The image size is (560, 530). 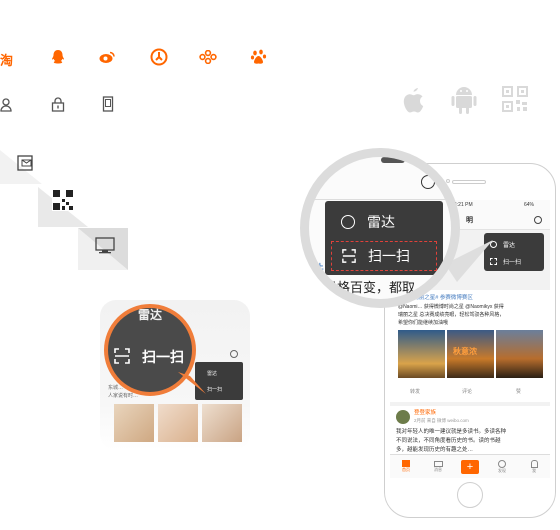 I want to click on tab-home: 首页, so click(x=406, y=466).